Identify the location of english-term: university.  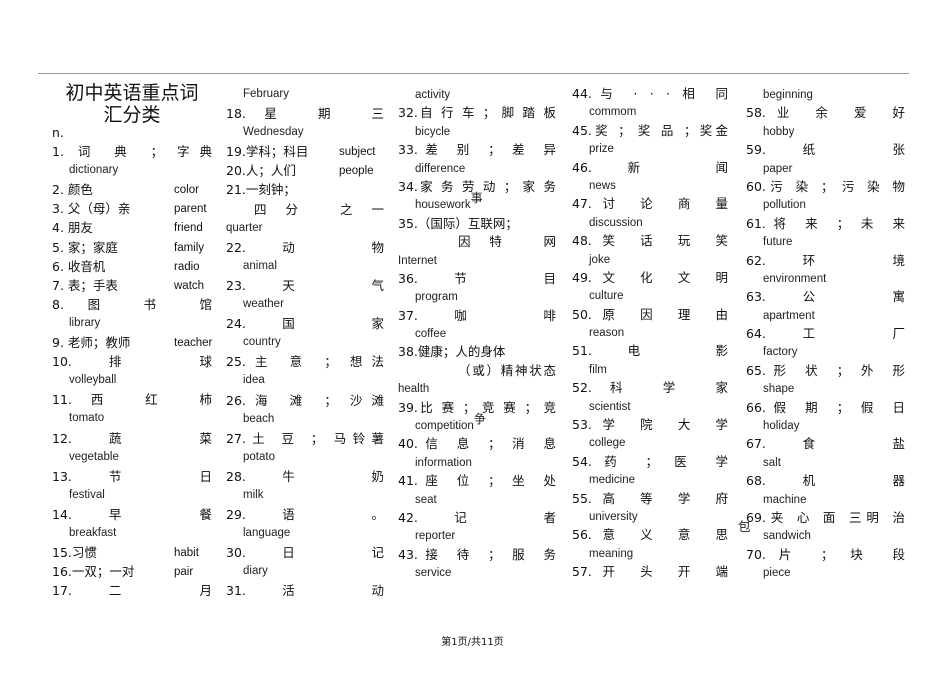
(650, 517).